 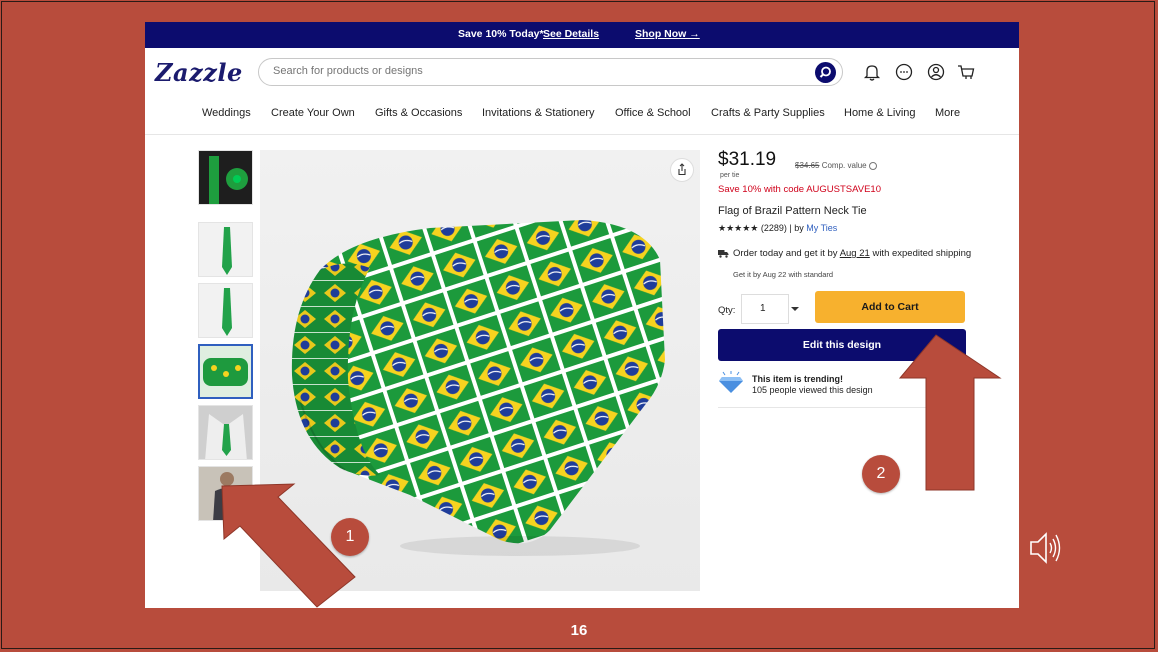 What do you see at coordinates (350, 537) in the screenshot?
I see `annotation-badge-1: 1` at bounding box center [350, 537].